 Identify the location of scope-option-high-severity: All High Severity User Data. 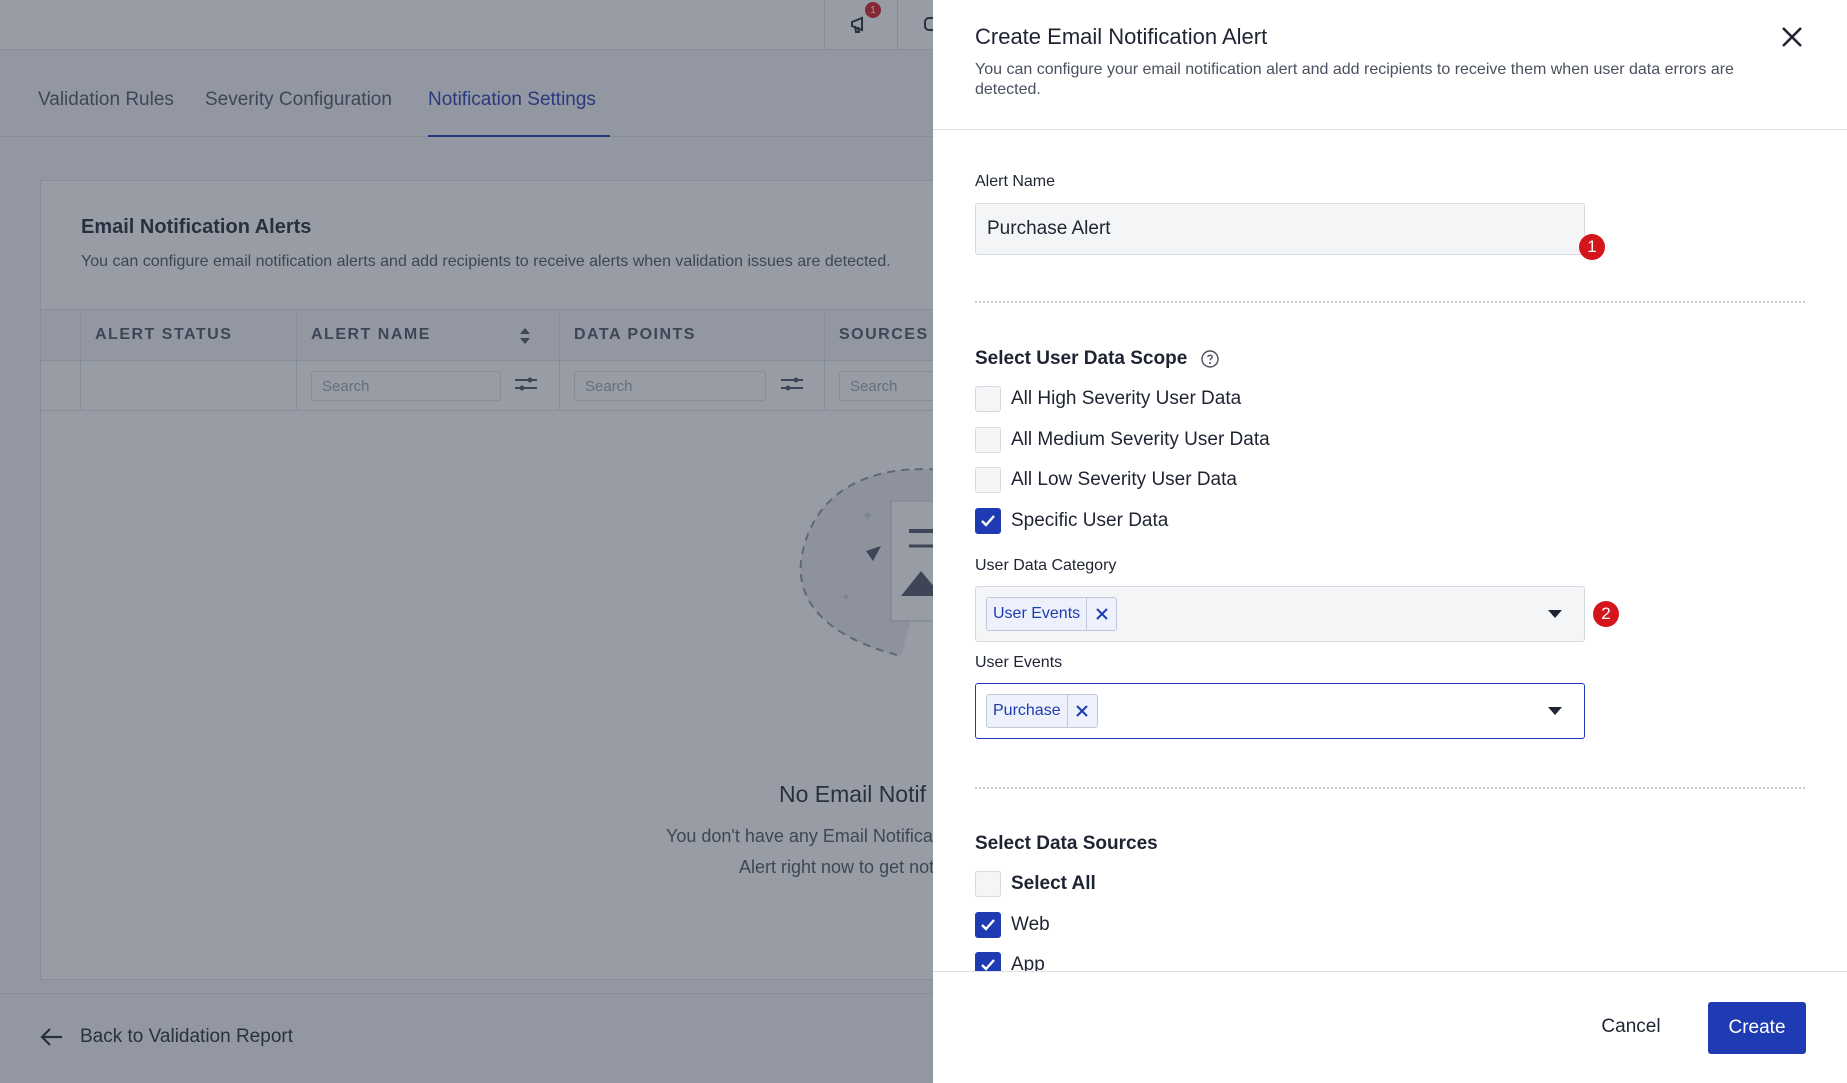
(1108, 399).